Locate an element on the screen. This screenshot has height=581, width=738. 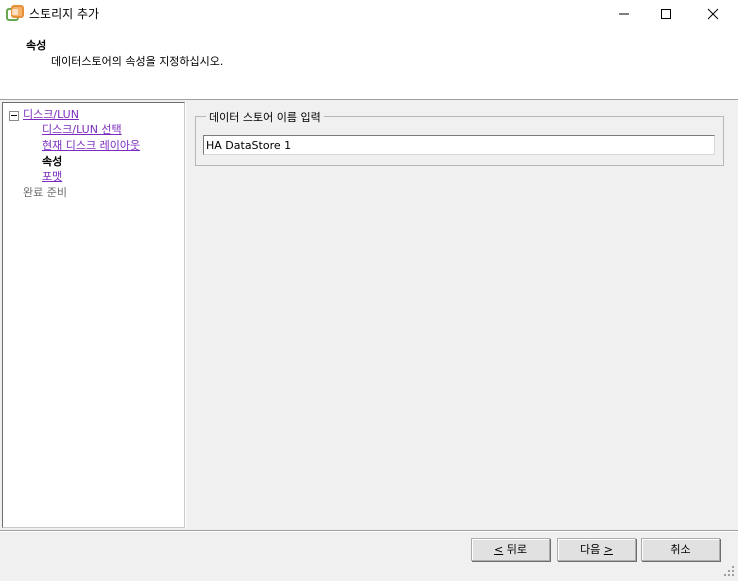
nav-item-disk-lun: 디스크/LUN is located at coordinates (51, 114).